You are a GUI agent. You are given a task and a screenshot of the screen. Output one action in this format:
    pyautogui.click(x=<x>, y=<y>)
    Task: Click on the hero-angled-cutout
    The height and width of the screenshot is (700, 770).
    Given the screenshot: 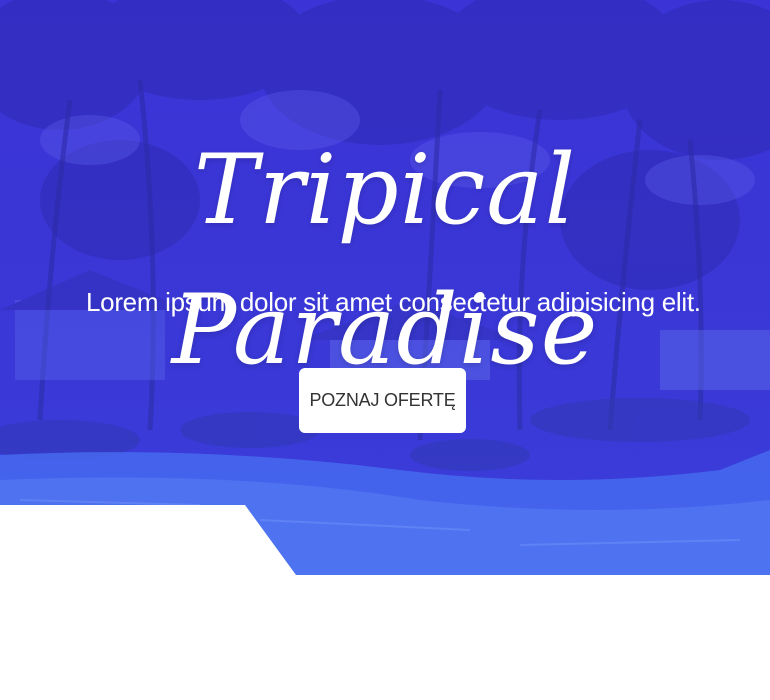 What is the action you would take?
    pyautogui.click(x=148, y=540)
    